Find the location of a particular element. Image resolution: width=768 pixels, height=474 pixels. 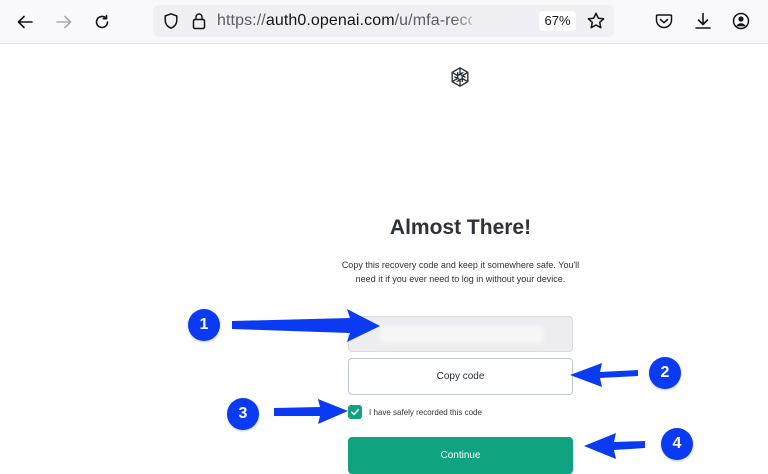

annotation-badge-2: 2 is located at coordinates (665, 373).